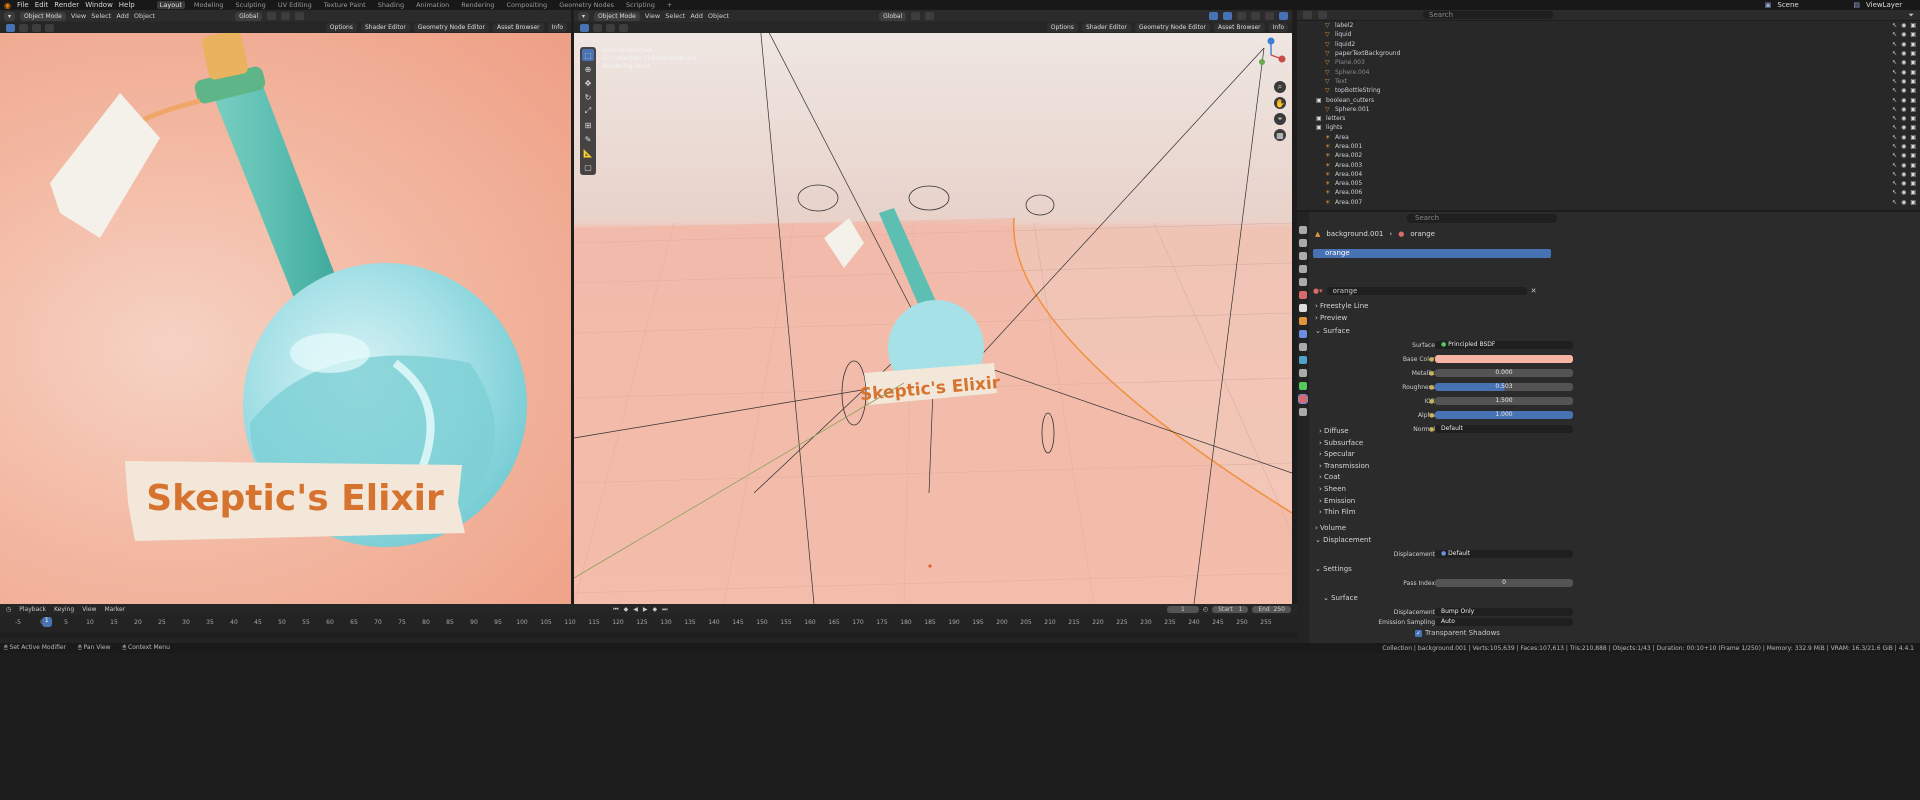  Describe the element at coordinates (1534, 291) in the screenshot. I see `unlink-material-icon: ✕` at that location.